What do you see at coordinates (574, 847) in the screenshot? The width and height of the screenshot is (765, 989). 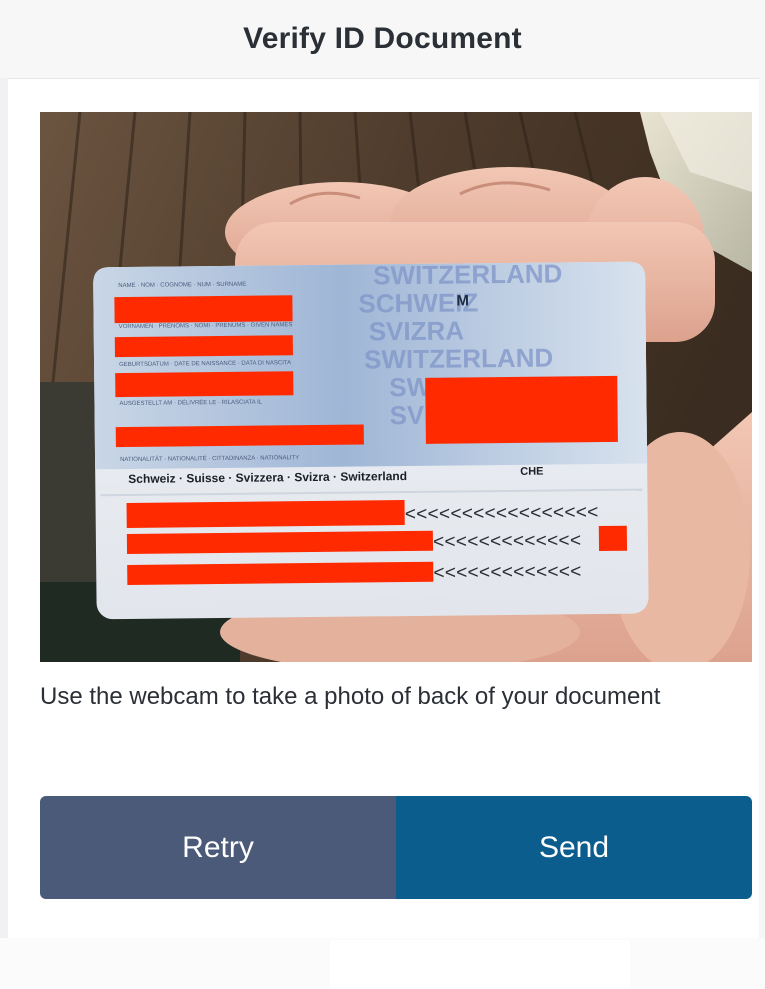 I see `send-button: Send` at bounding box center [574, 847].